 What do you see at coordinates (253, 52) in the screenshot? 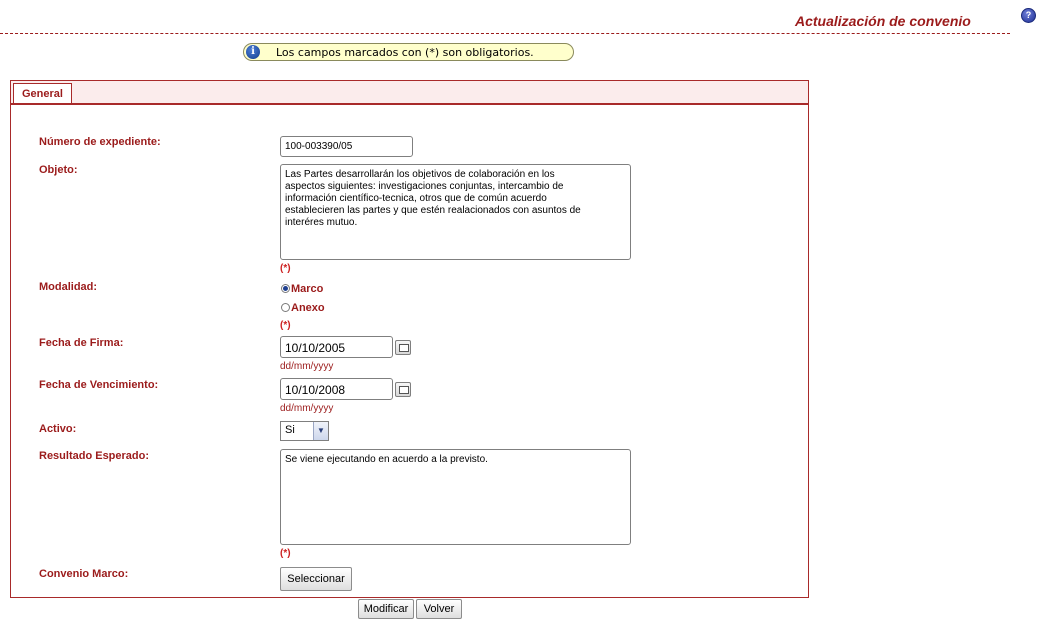
I see `info-icon: i` at bounding box center [253, 52].